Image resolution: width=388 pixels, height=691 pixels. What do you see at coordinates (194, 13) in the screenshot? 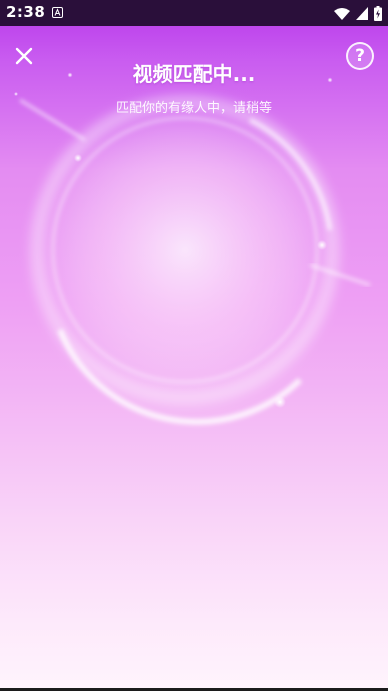
I see `status-bar: 2:38` at bounding box center [194, 13].